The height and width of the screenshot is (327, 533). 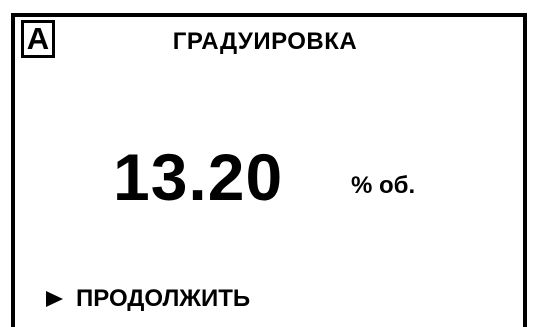 What do you see at coordinates (38, 39) in the screenshot?
I see `mode-badge: A` at bounding box center [38, 39].